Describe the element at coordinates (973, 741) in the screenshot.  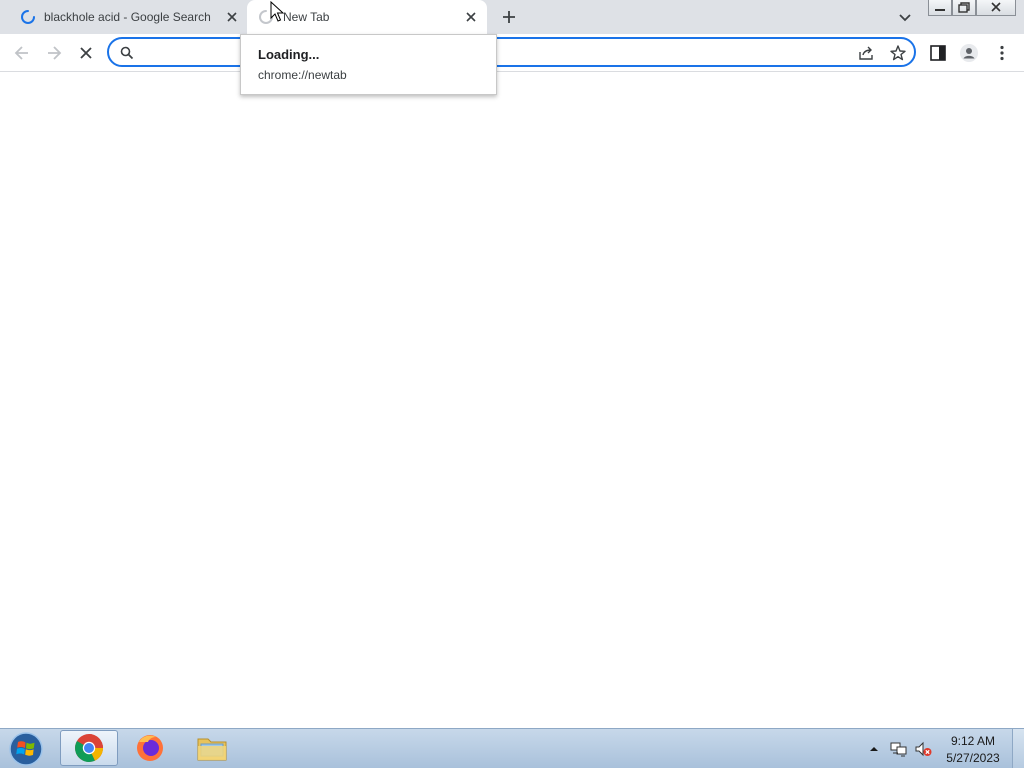
I see `clock-time: 9:12 AM` at that location.